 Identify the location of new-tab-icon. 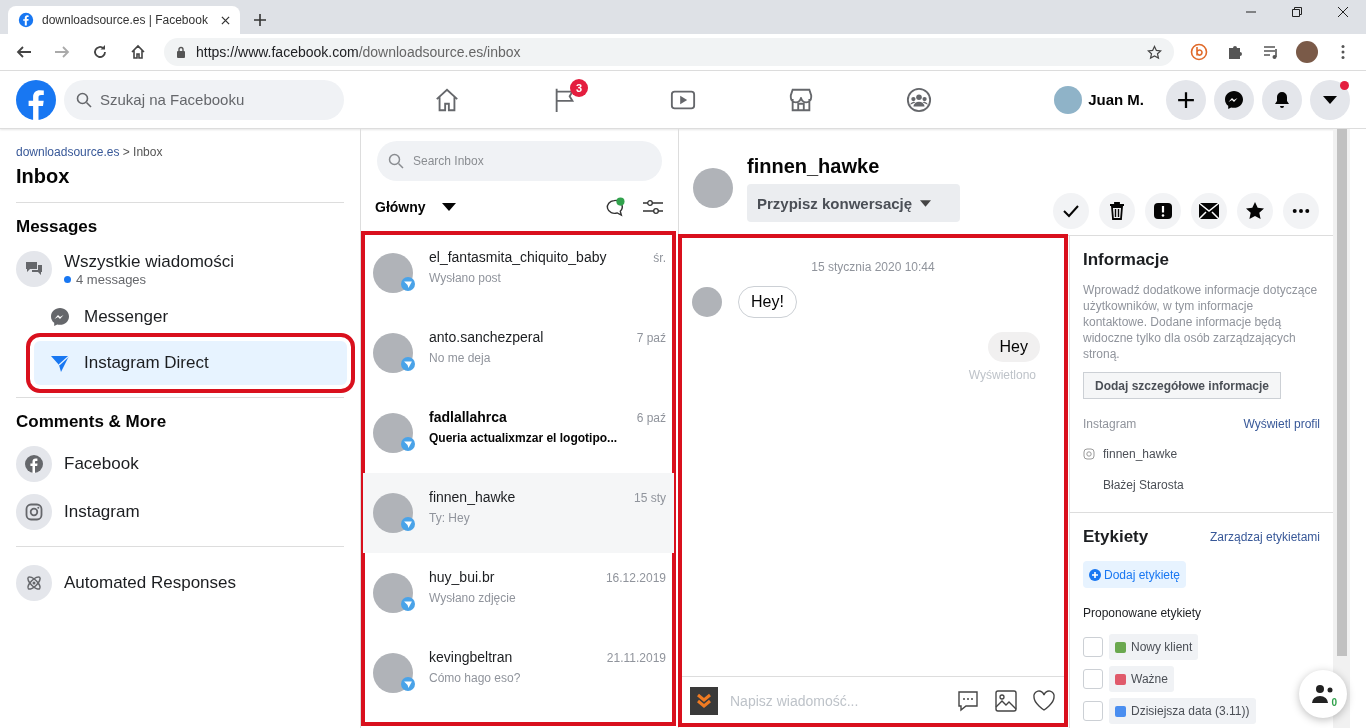
(260, 20).